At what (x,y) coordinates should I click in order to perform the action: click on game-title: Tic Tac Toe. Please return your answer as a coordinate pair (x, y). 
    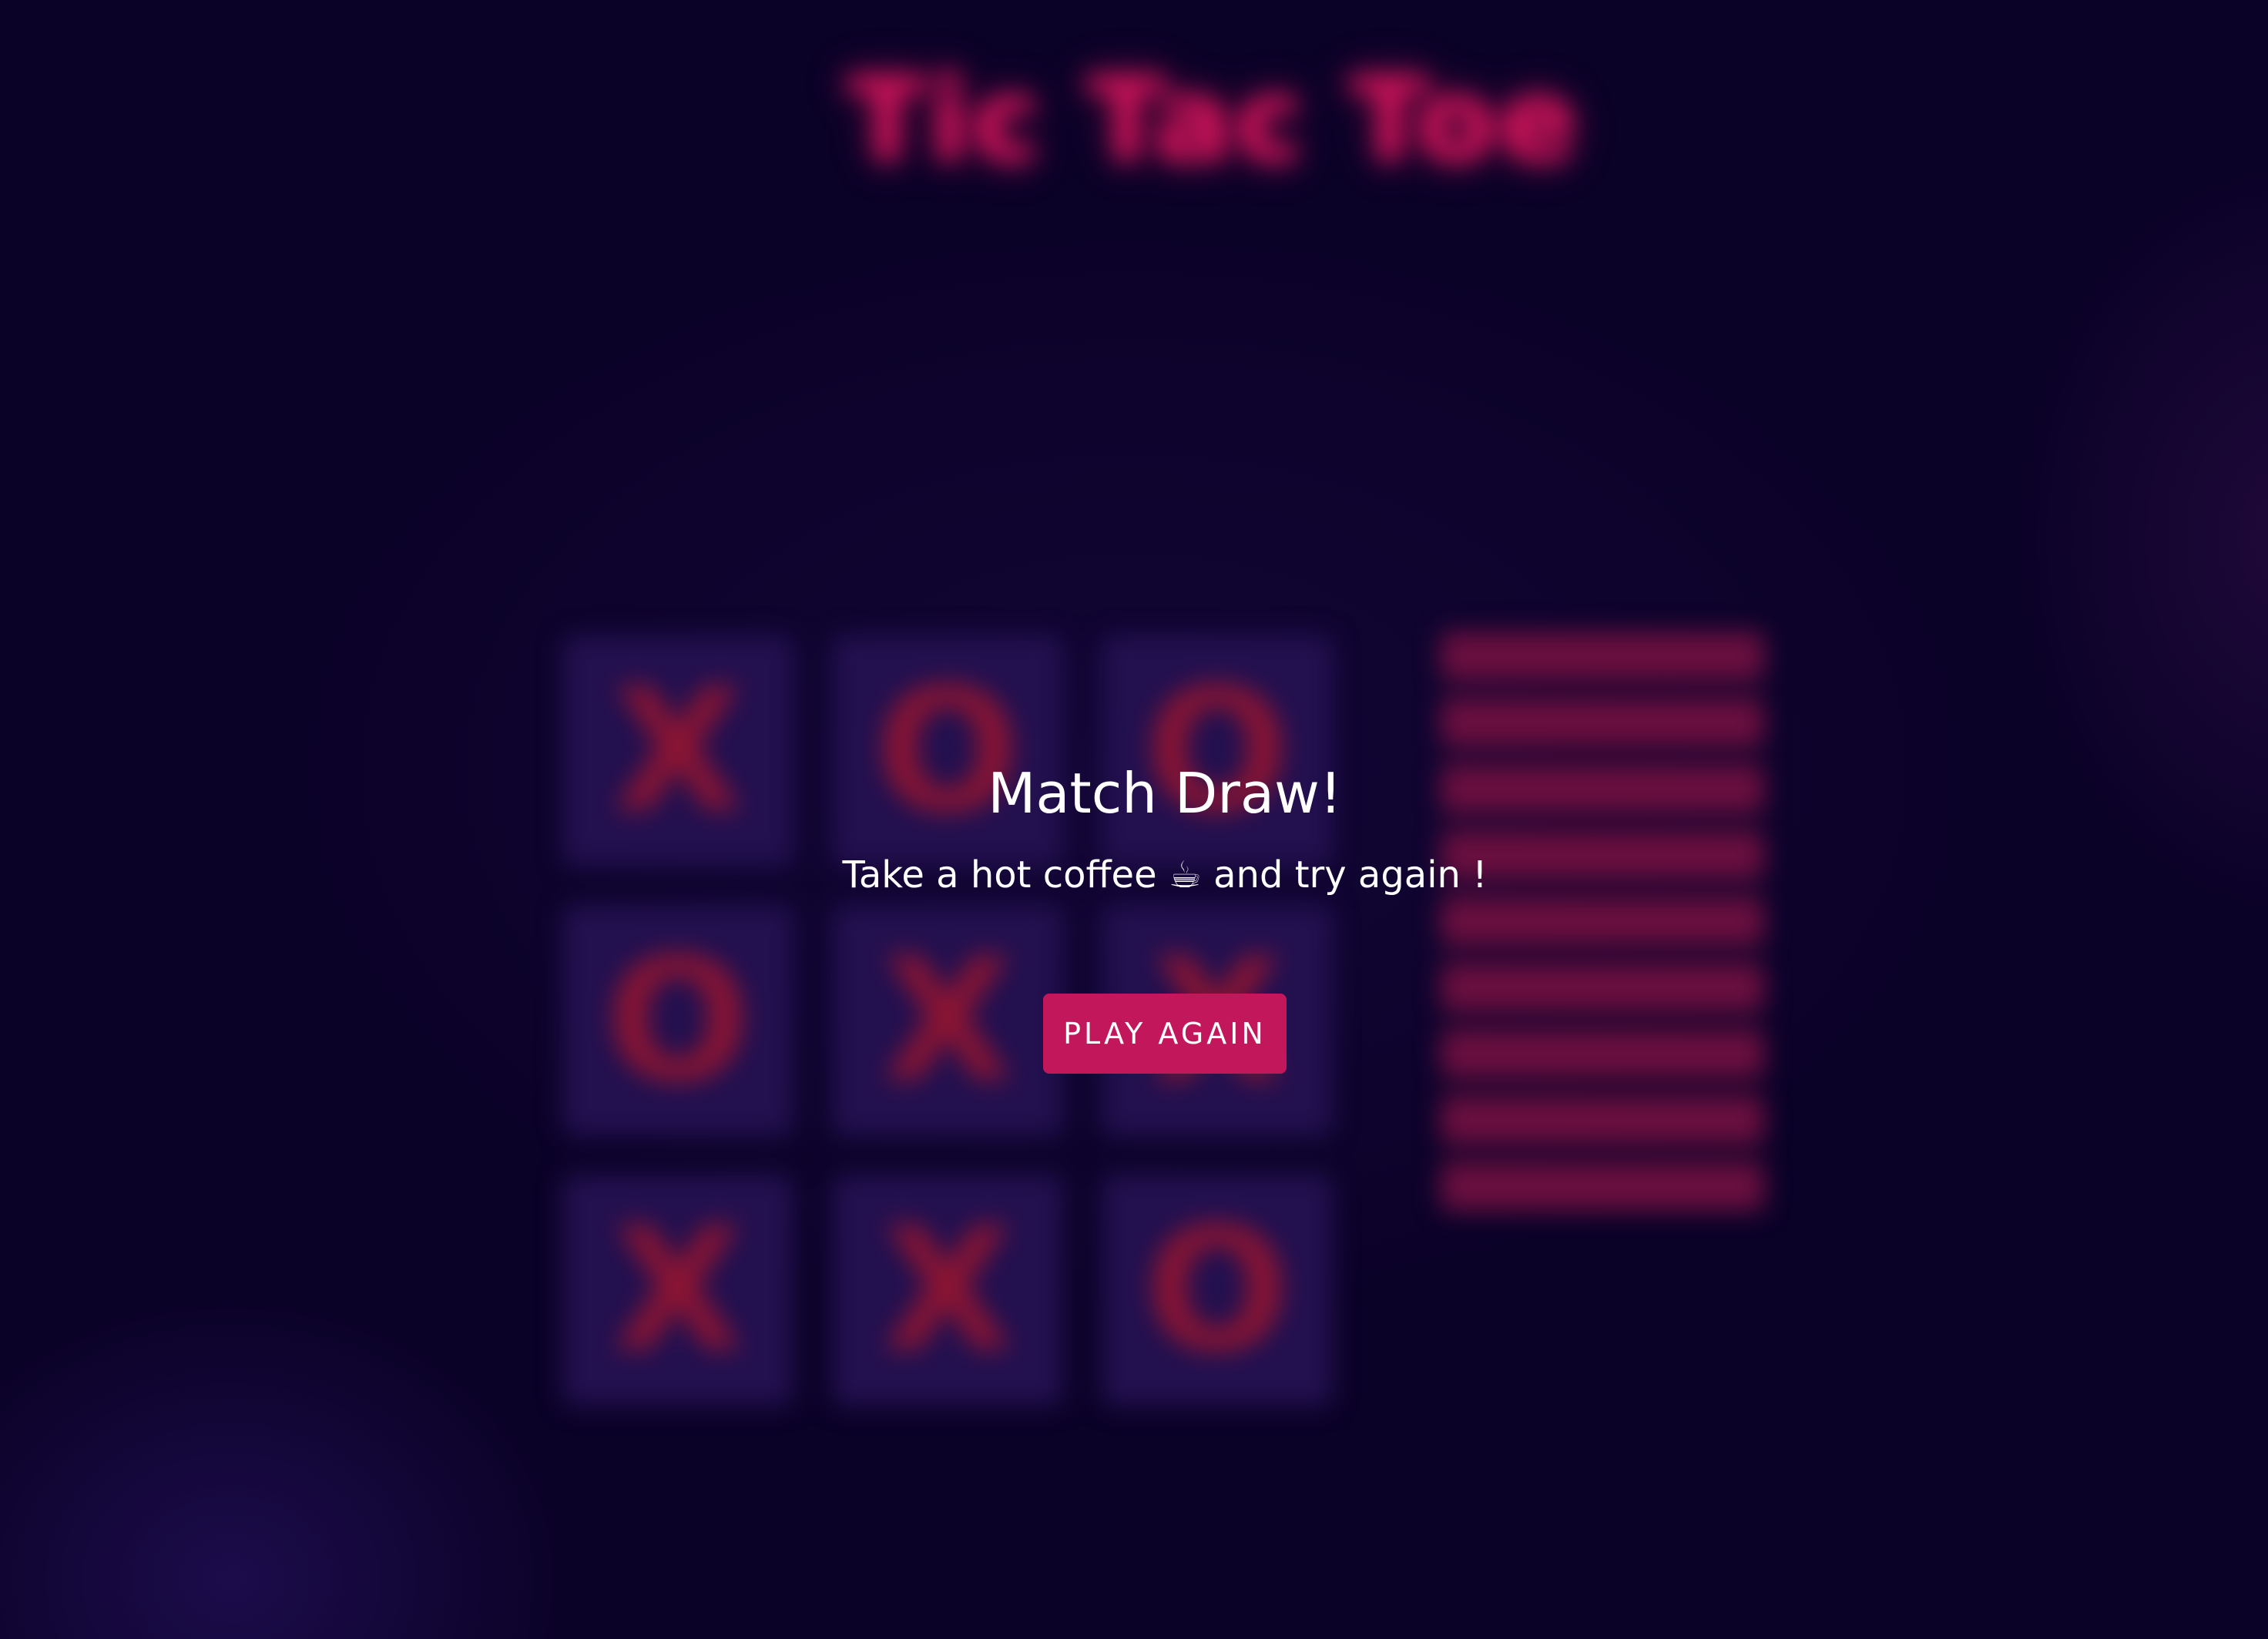
    Looking at the image, I should click on (1214, 121).